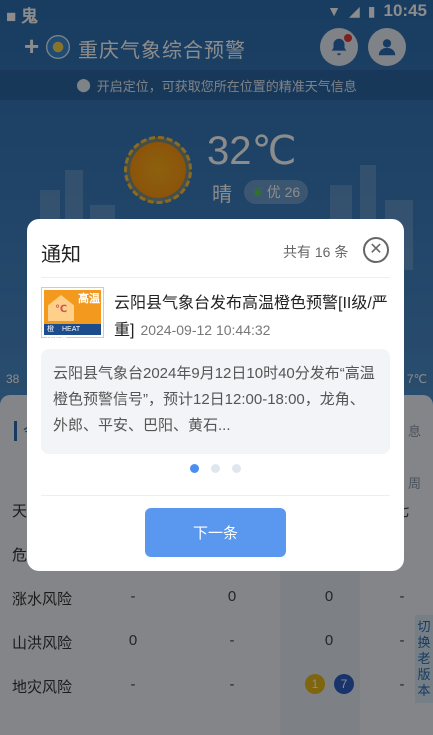  I want to click on notification-count: 共有 16 条, so click(316, 252).